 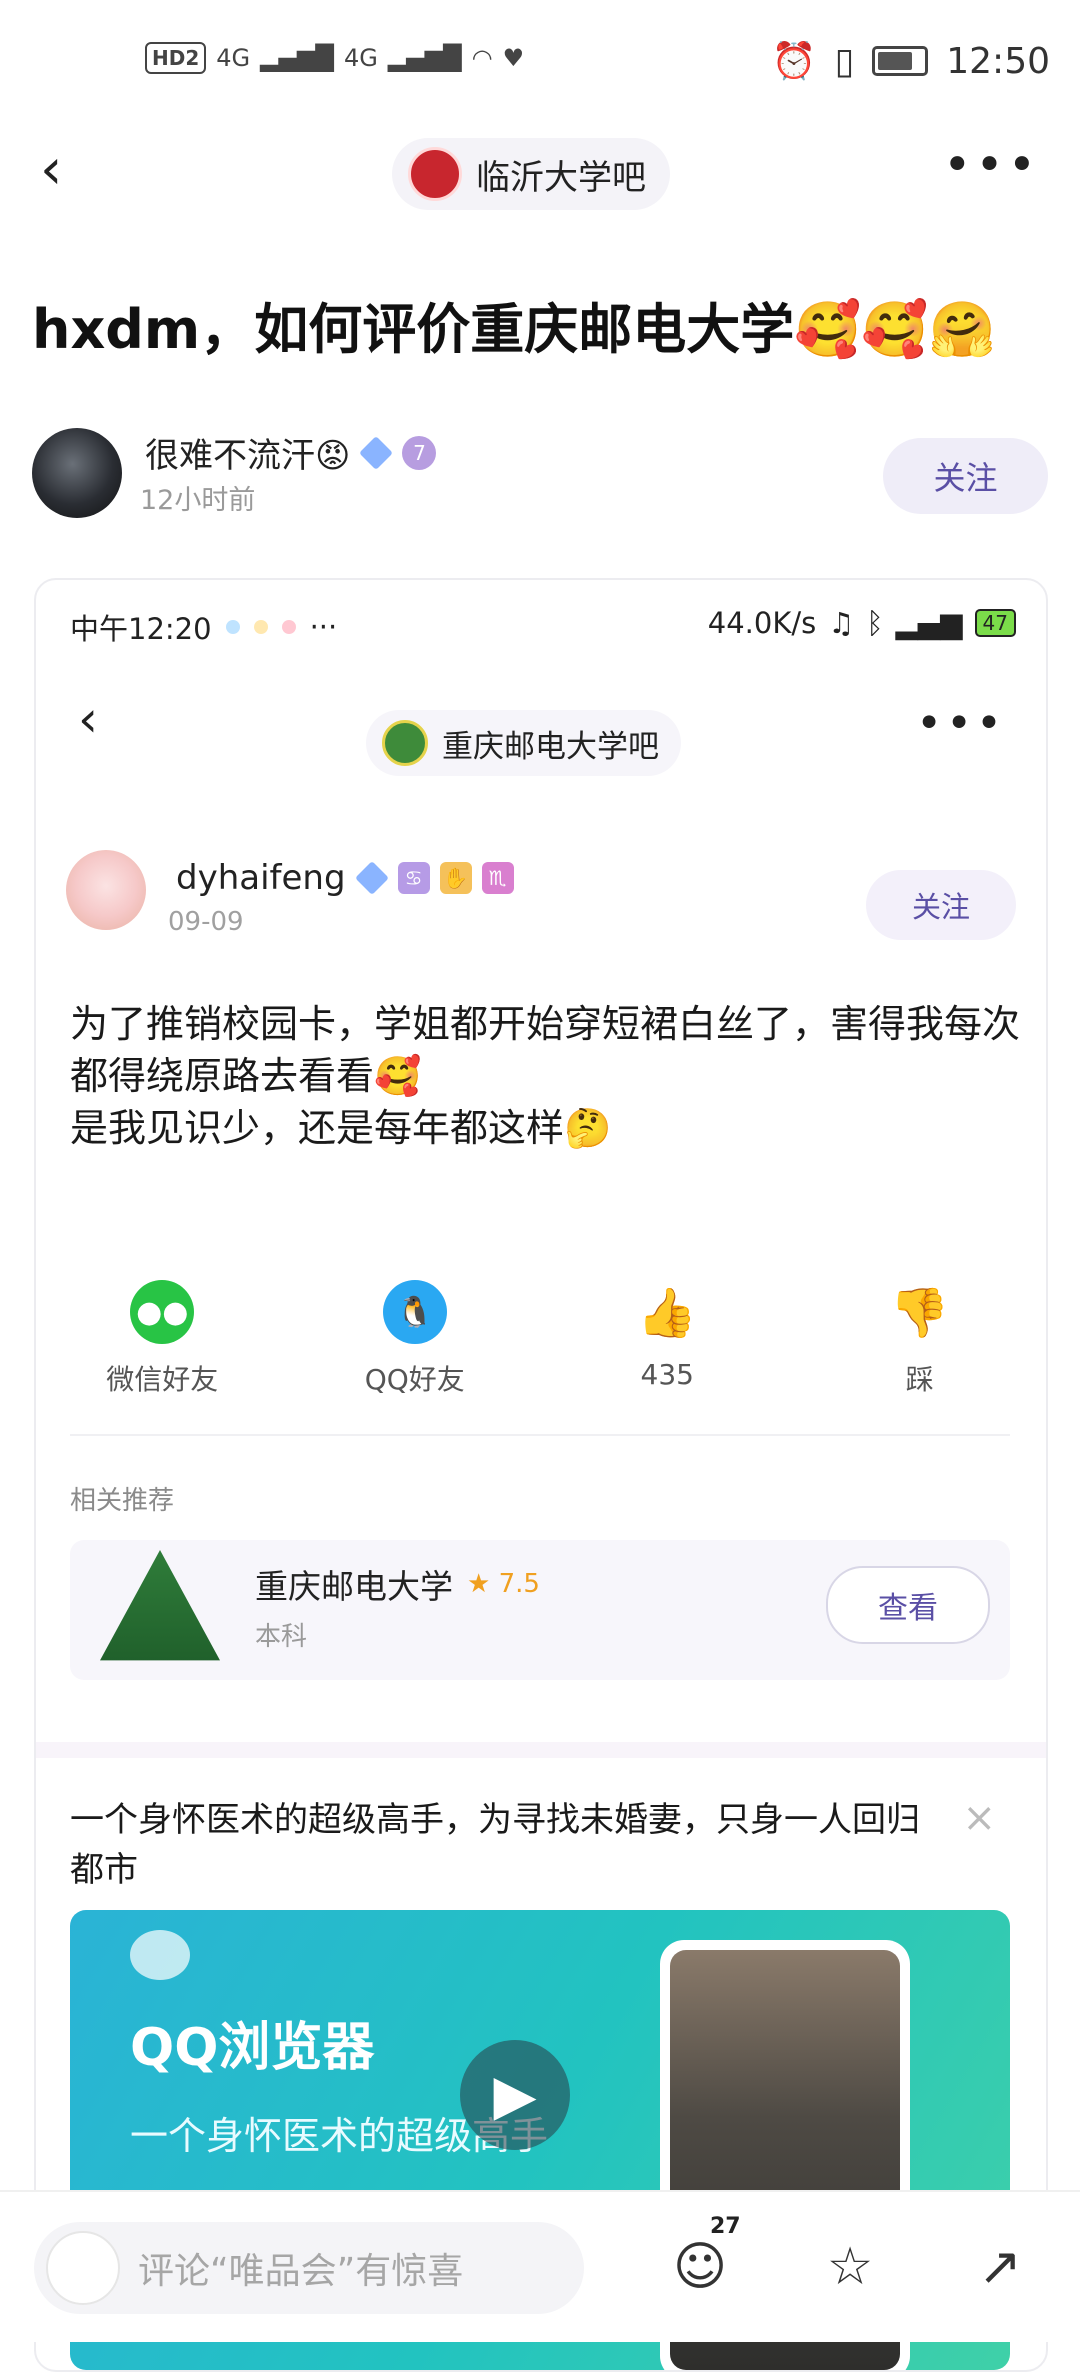 I want to click on inner-back-button: ‹, so click(x=88, y=719).